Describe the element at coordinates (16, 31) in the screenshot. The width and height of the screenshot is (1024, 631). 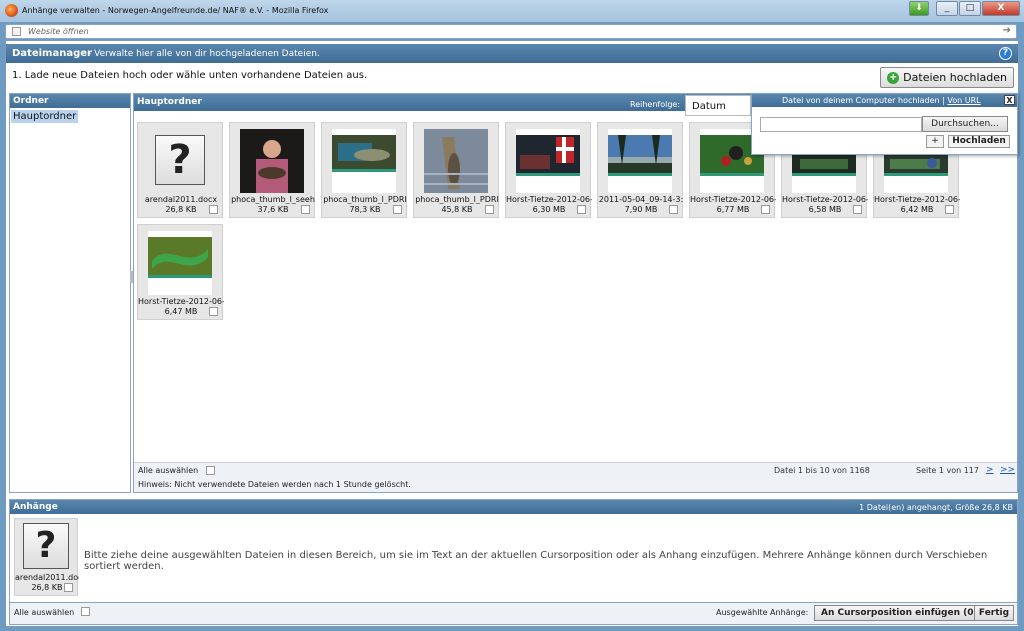
I see `site-icon` at that location.